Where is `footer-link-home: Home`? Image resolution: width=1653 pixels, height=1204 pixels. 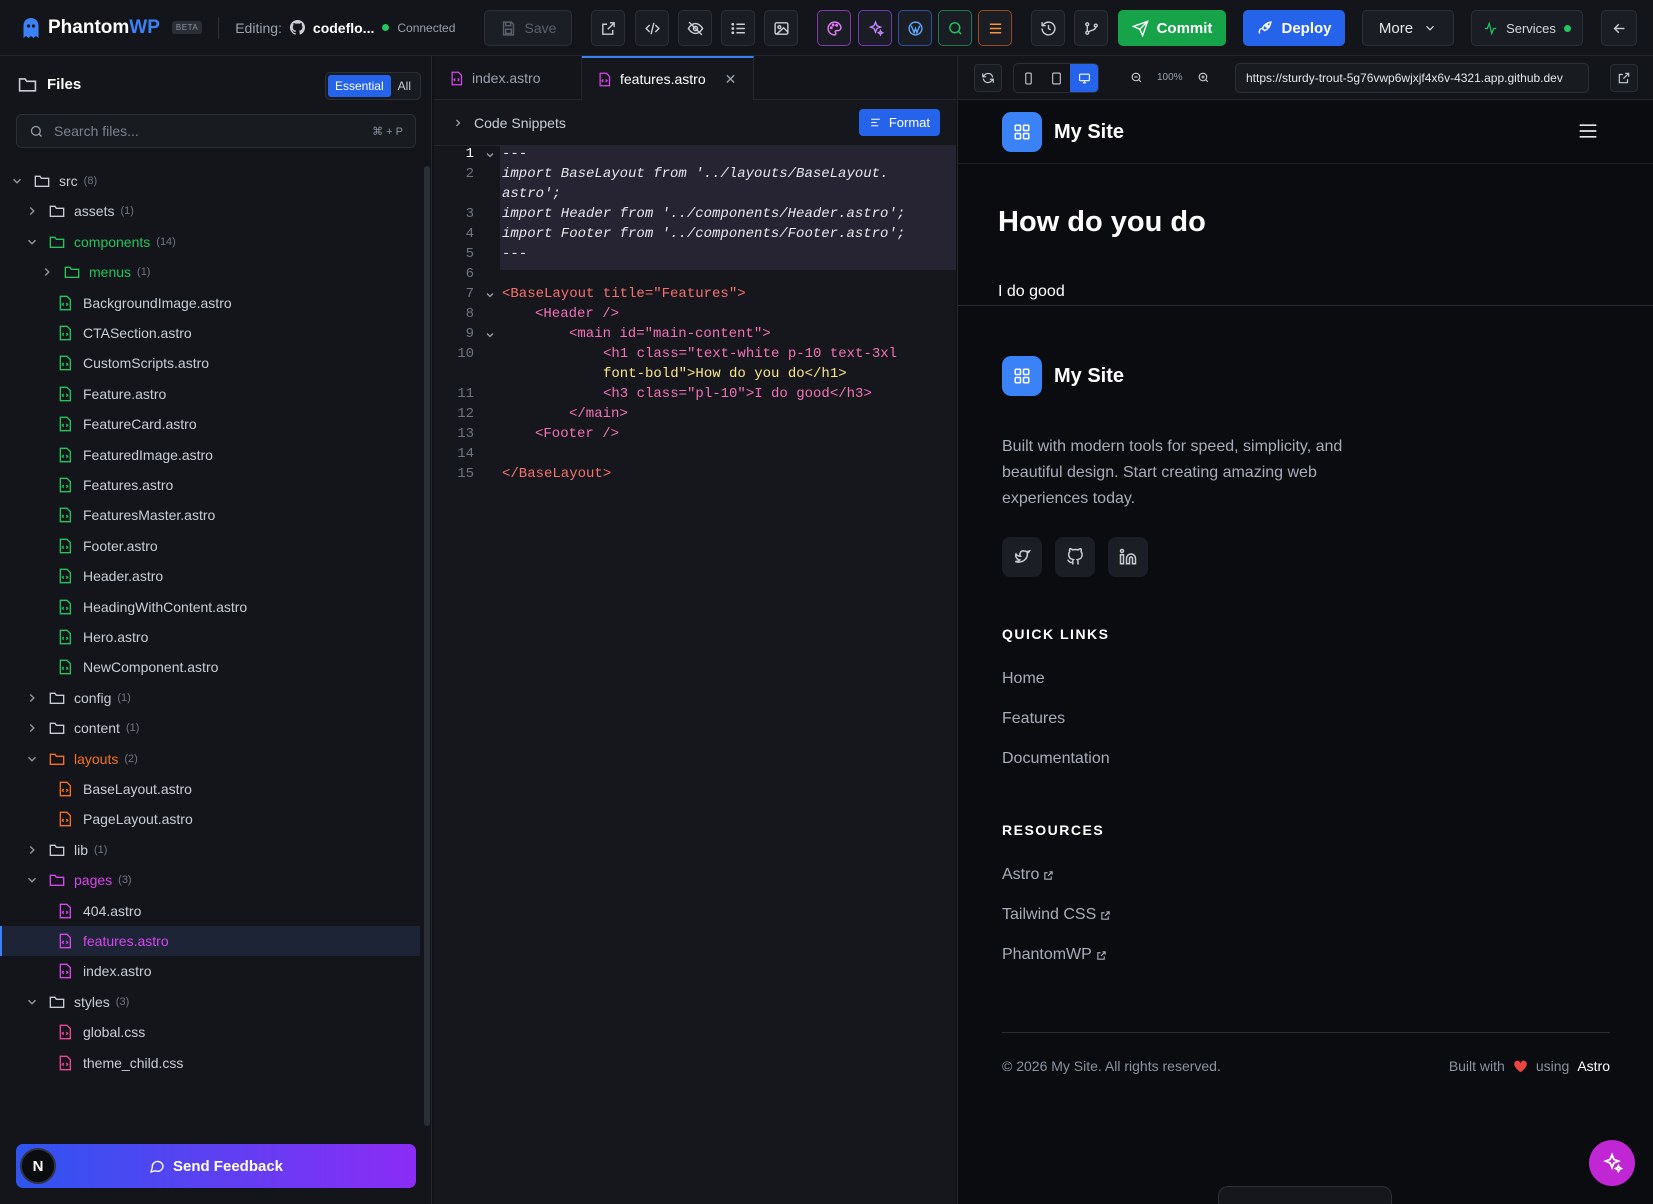
footer-link-home: Home is located at coordinates (1023, 679).